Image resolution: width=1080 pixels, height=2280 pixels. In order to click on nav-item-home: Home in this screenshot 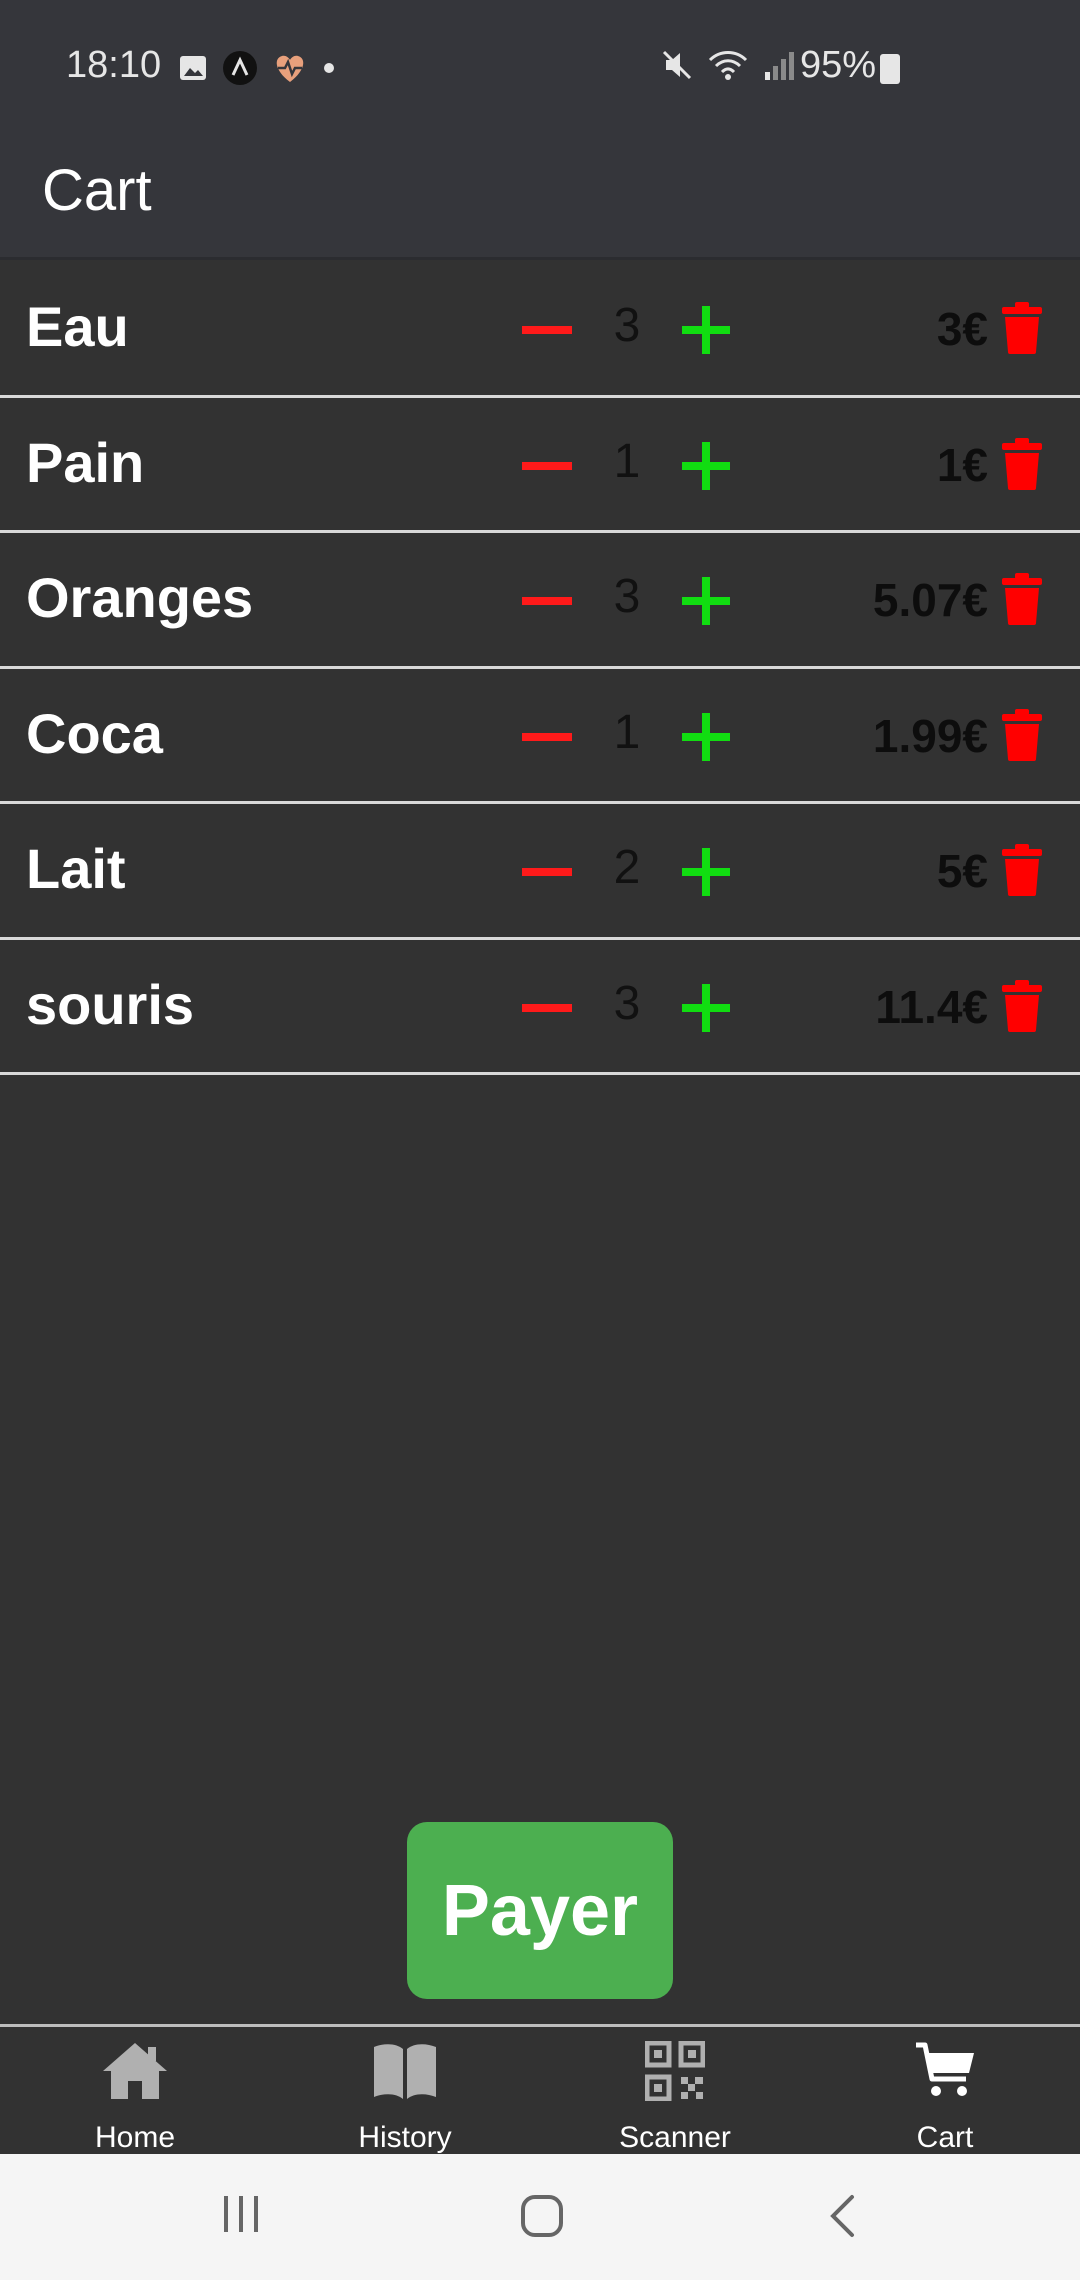, I will do `click(135, 2092)`.